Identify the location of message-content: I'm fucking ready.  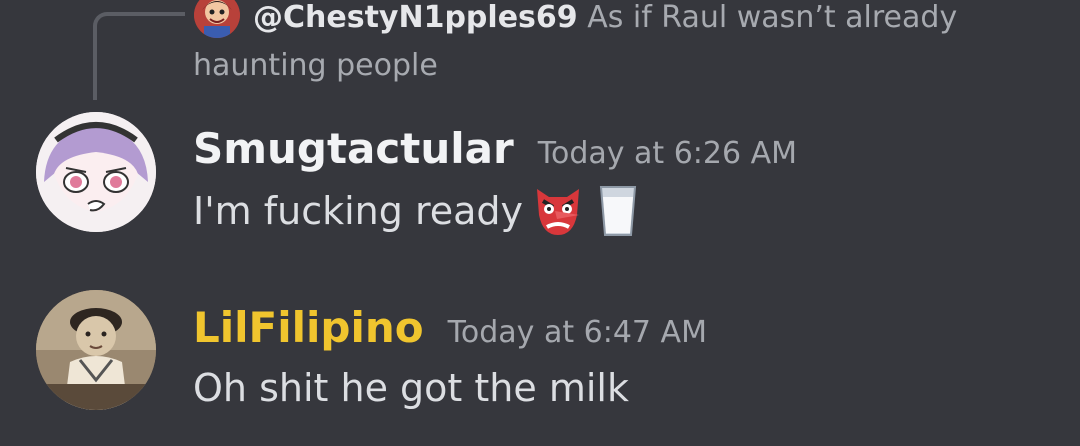
(358, 211).